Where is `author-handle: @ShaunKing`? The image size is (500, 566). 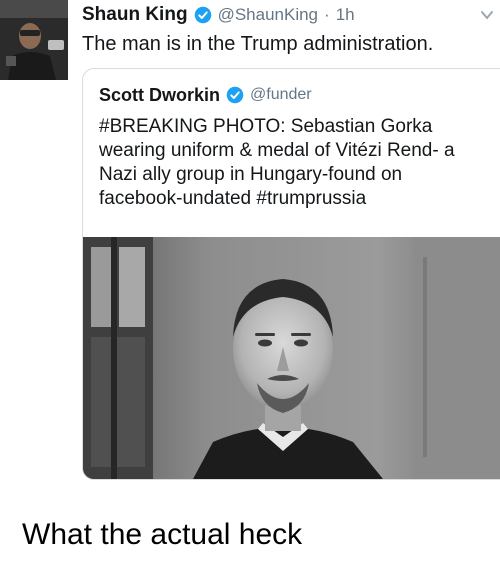 author-handle: @ShaunKing is located at coordinates (268, 15).